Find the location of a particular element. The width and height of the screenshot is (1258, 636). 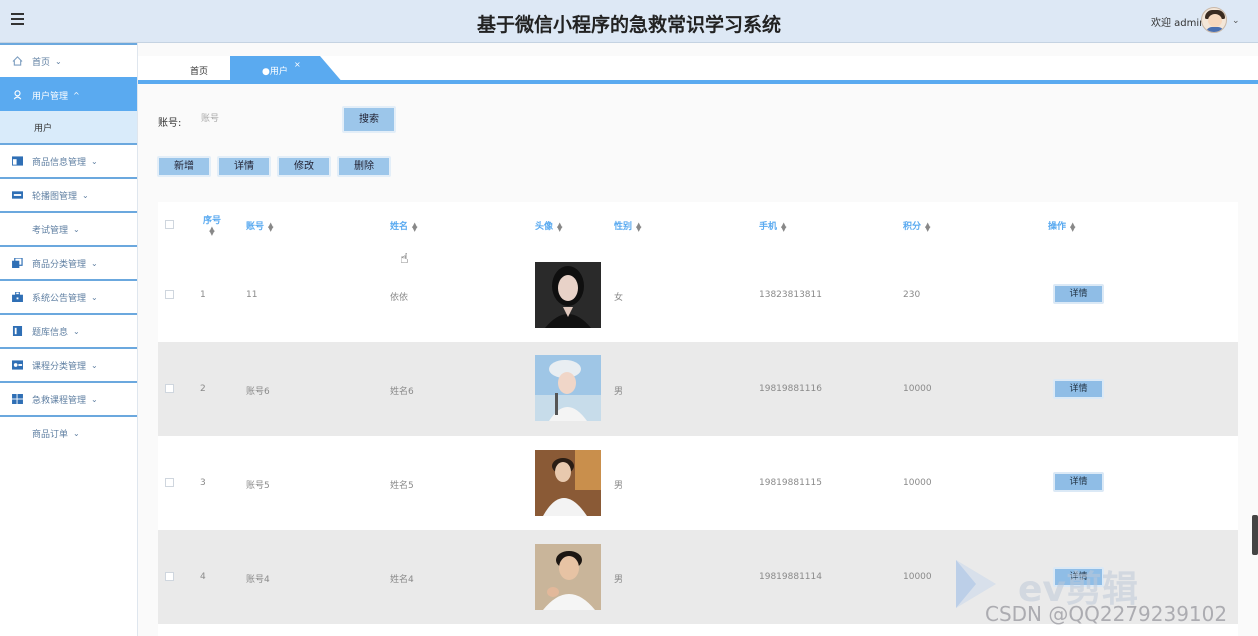

table-icon is located at coordinates (17, 161).